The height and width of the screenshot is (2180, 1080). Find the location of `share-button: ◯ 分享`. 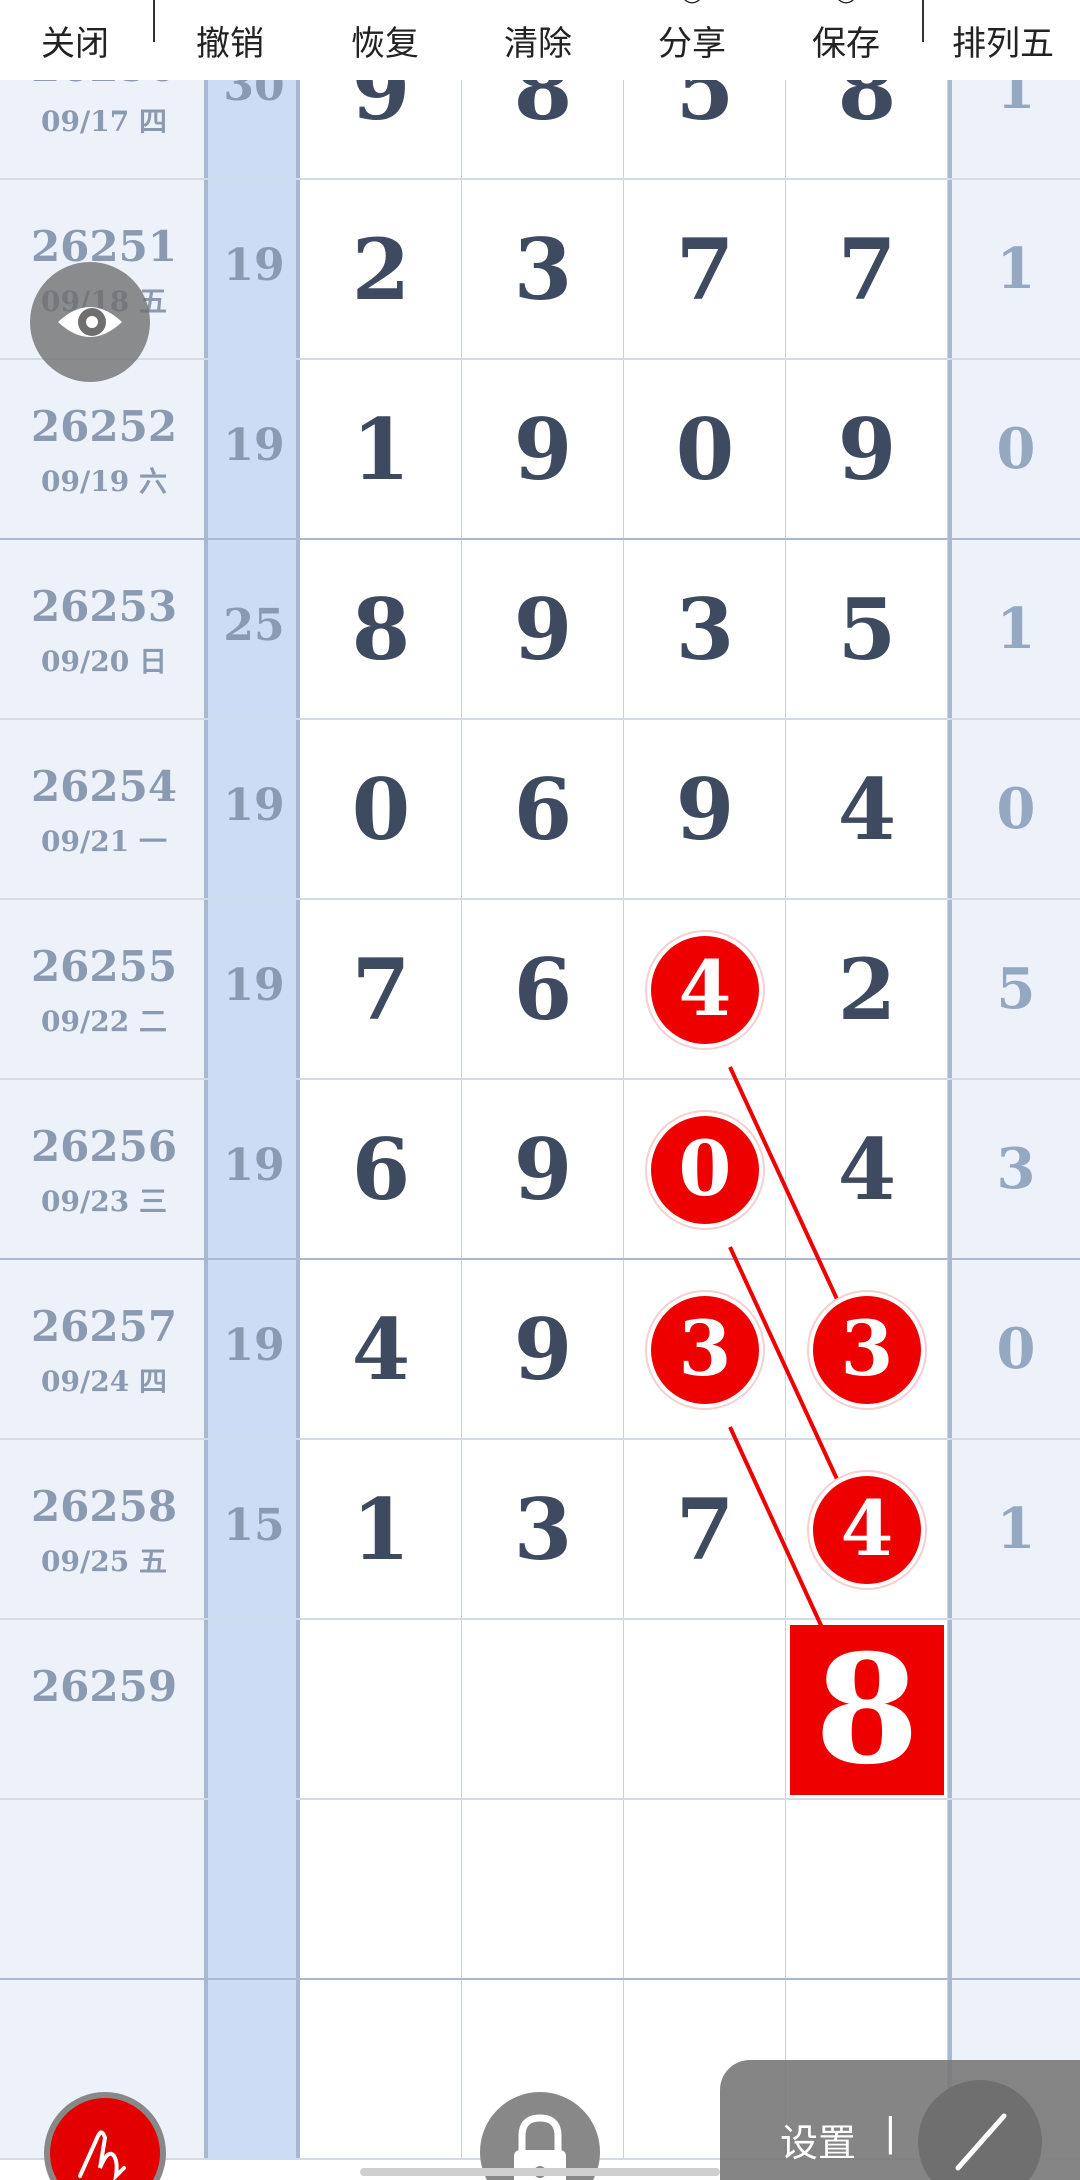

share-button: ◯ 分享 is located at coordinates (692, 40).